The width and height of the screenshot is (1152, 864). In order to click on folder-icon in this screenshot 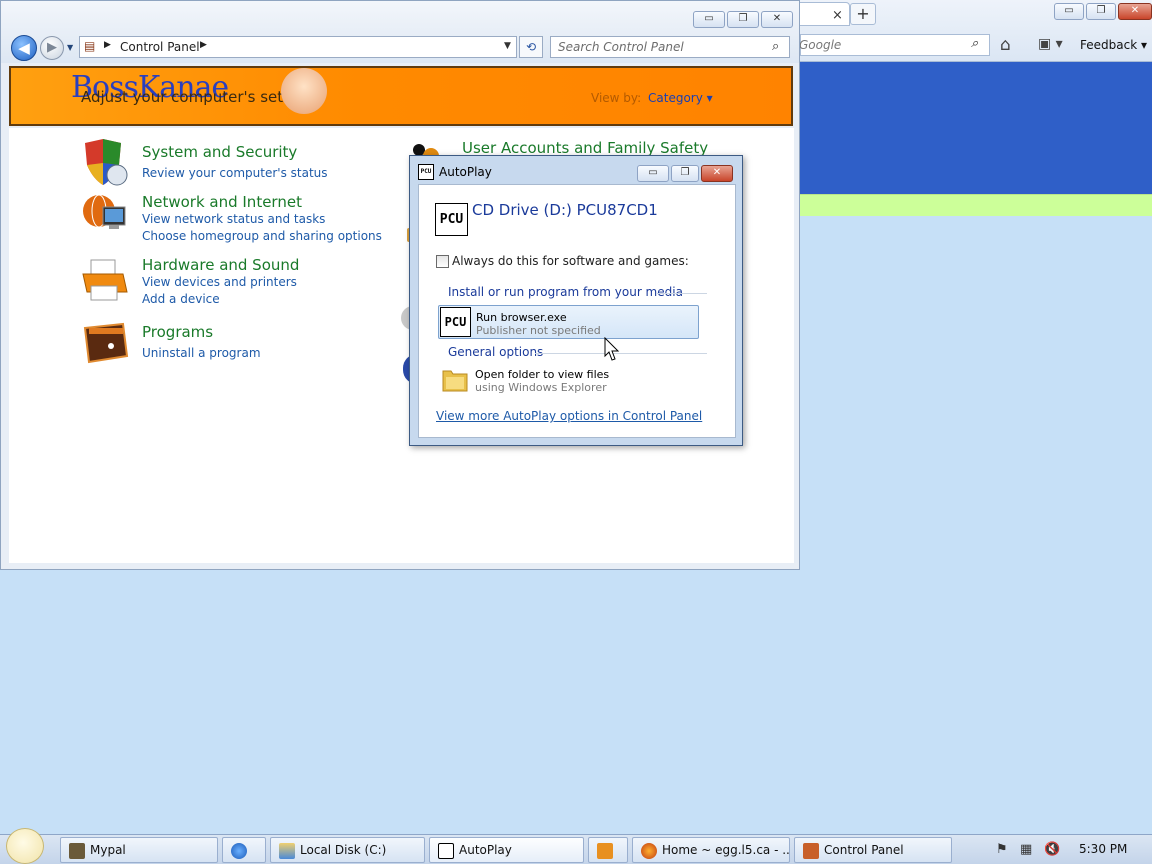, I will do `click(455, 381)`.